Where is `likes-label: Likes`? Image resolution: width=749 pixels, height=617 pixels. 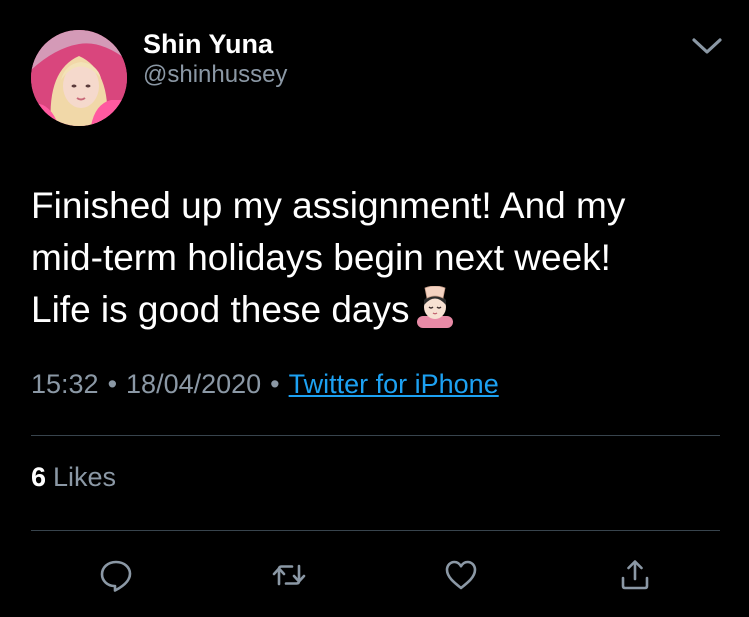 likes-label: Likes is located at coordinates (85, 477).